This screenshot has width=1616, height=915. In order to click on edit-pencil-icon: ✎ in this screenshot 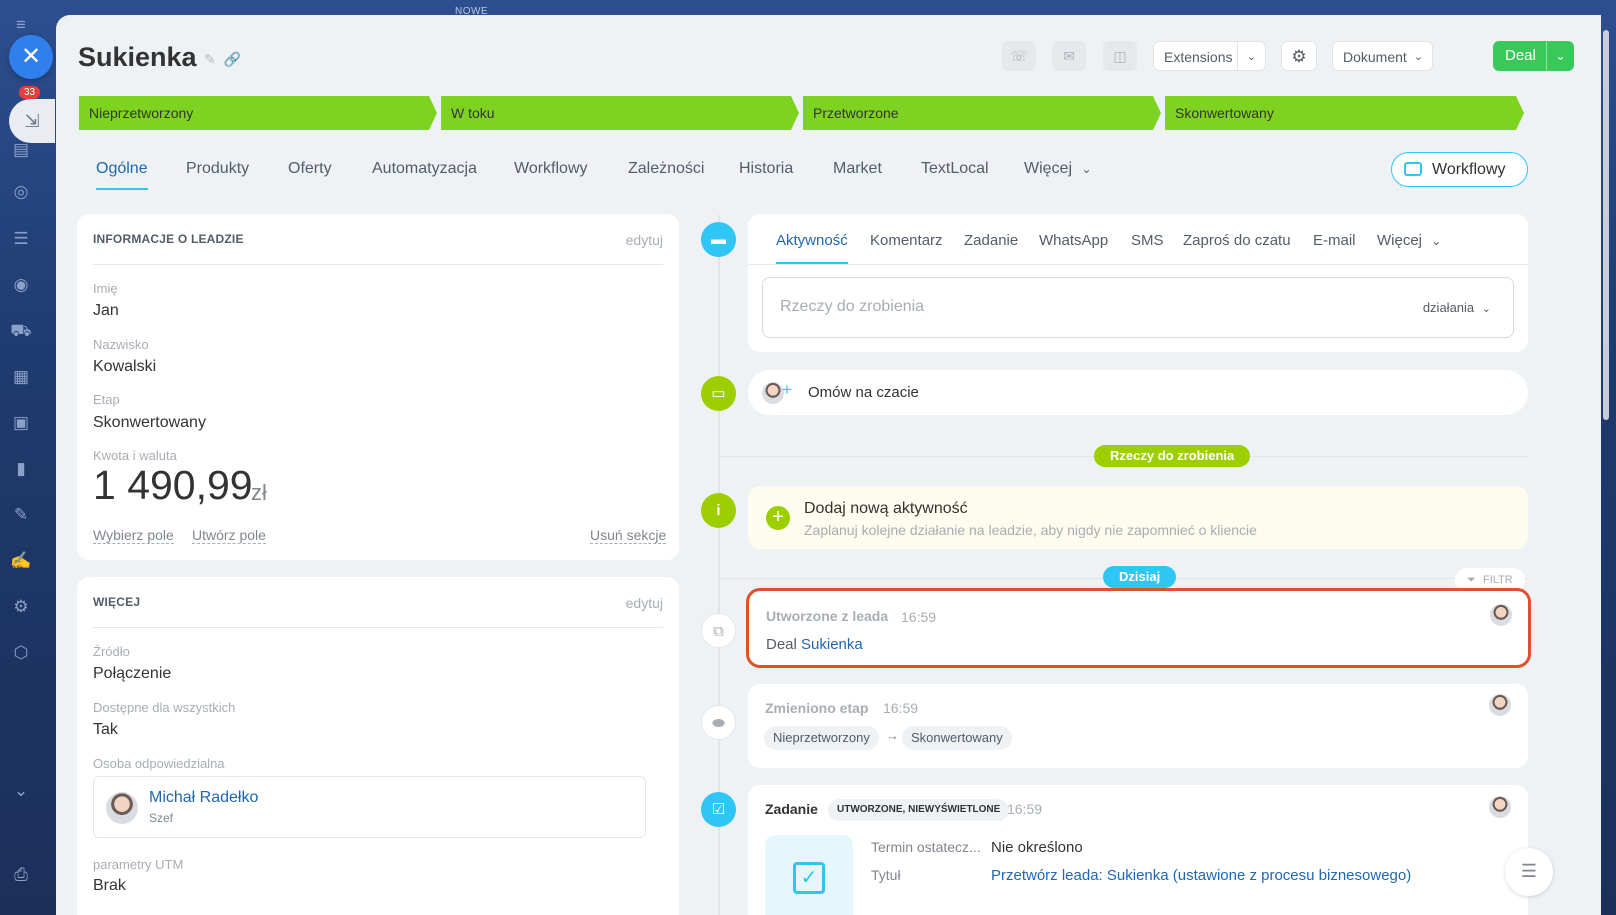, I will do `click(214, 59)`.